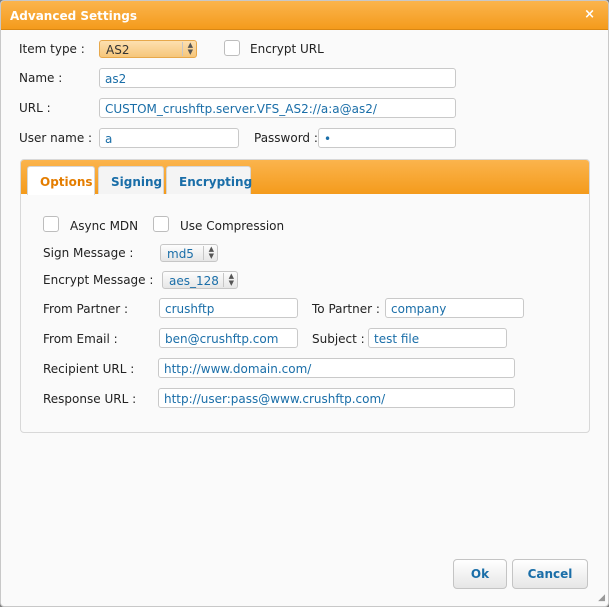  I want to click on item-type-label: Item type :, so click(52, 49).